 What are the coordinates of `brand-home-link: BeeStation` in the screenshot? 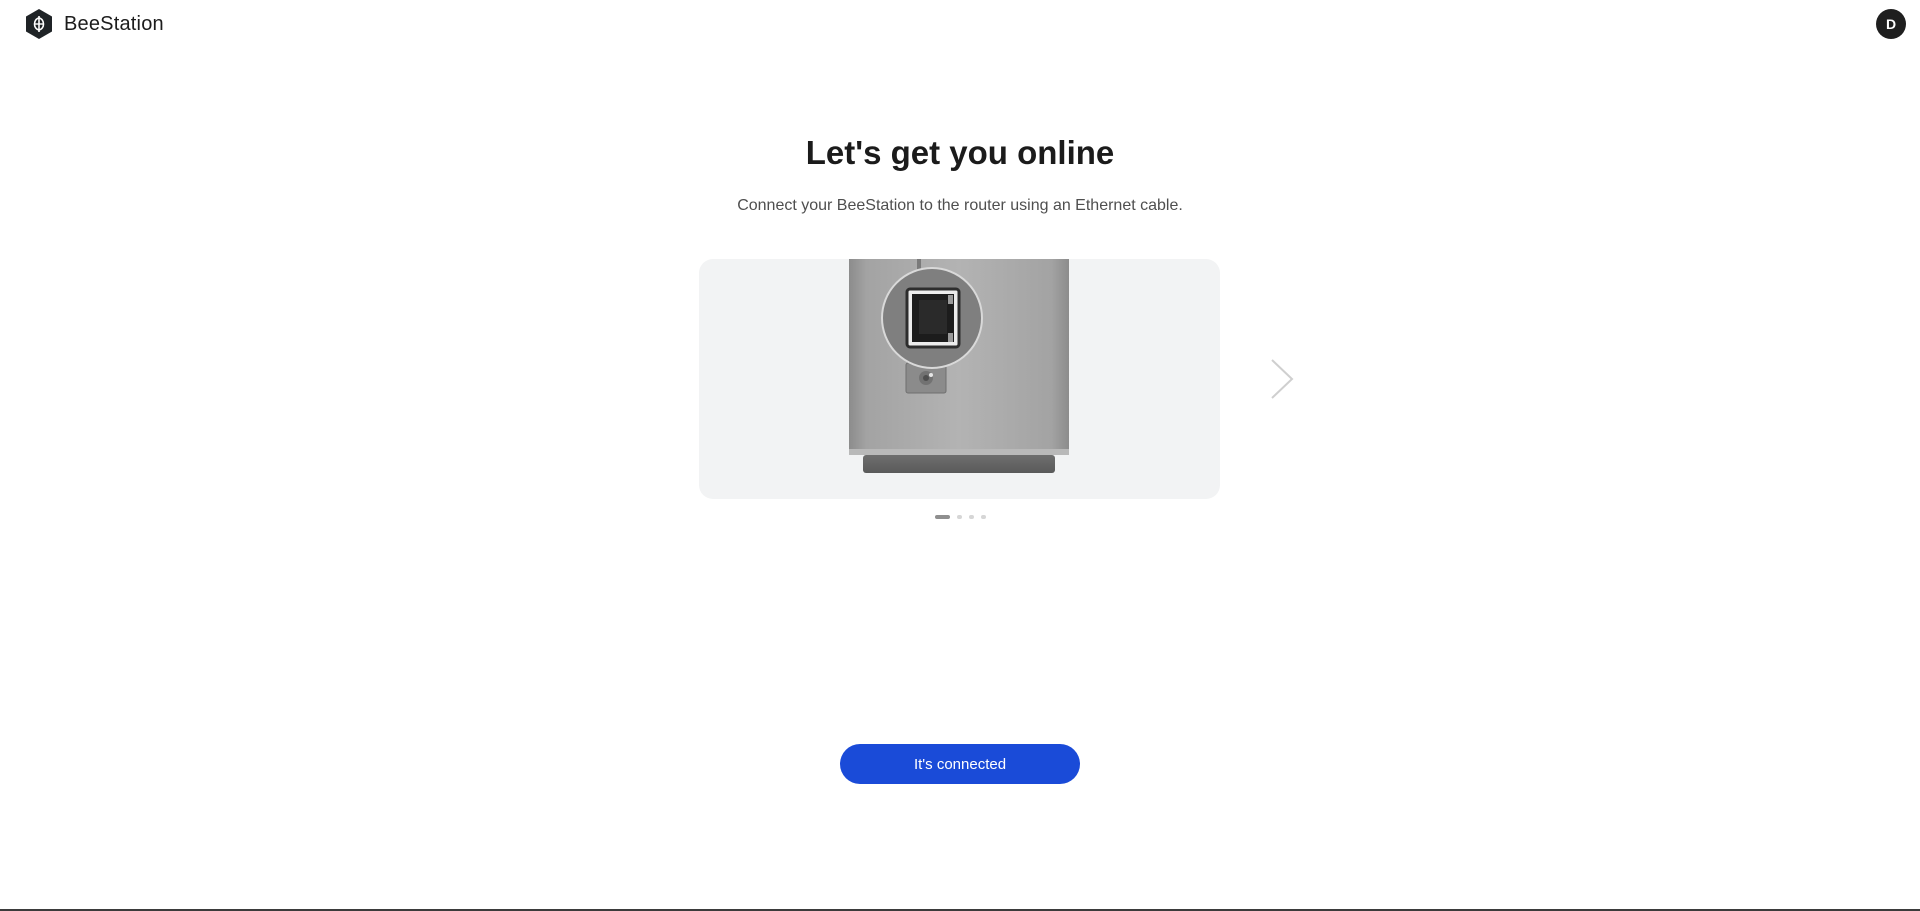 It's located at (94, 24).